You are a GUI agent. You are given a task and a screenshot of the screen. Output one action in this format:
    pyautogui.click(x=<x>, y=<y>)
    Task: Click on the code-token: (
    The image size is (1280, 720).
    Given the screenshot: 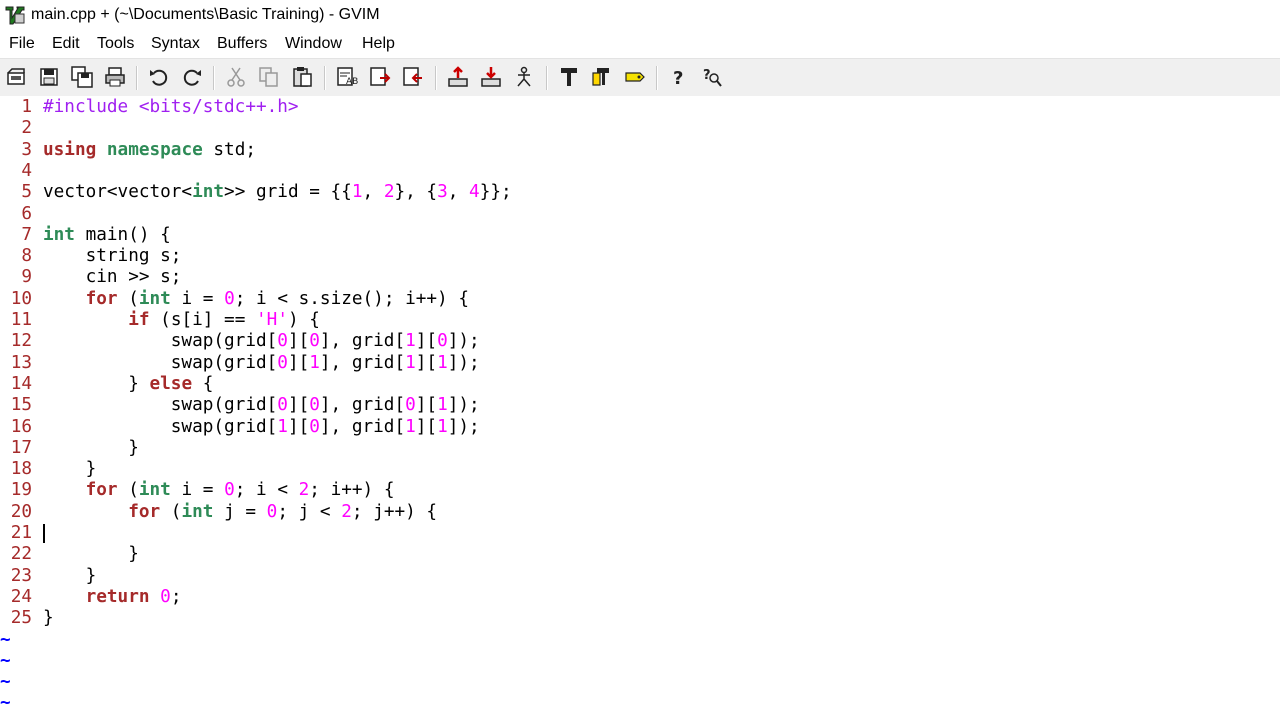 What is the action you would take?
    pyautogui.click(x=128, y=298)
    